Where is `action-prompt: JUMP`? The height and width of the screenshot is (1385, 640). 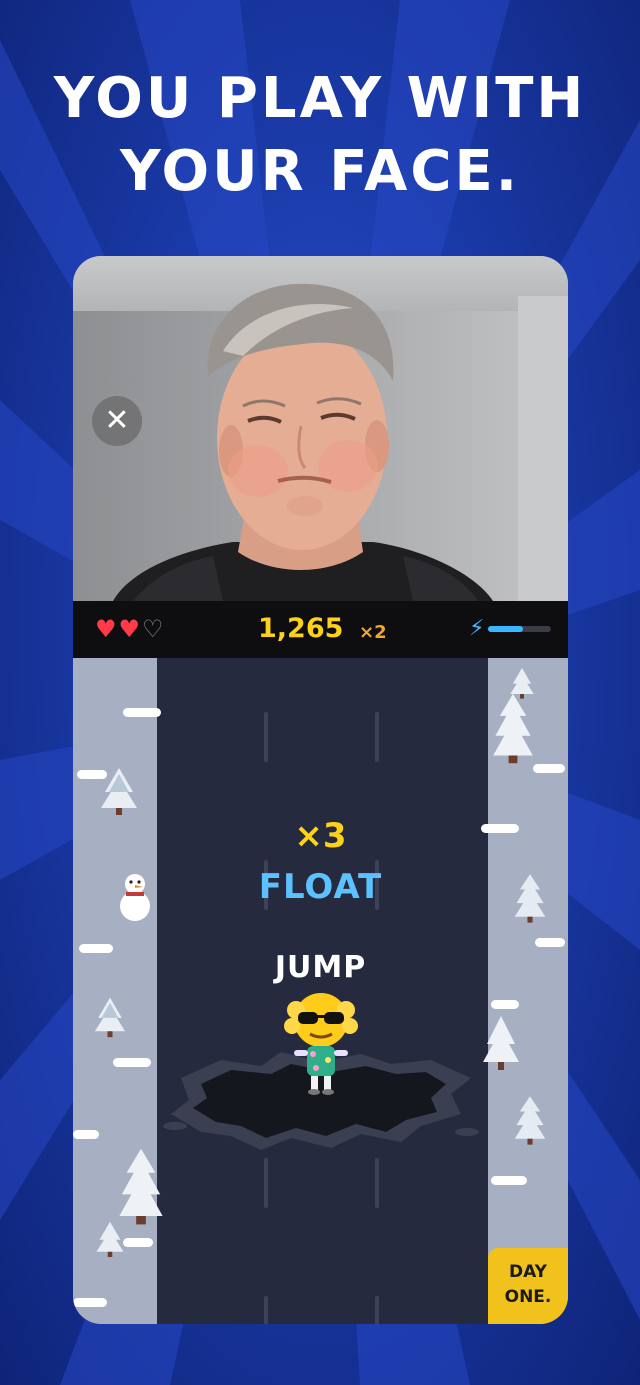
action-prompt: JUMP is located at coordinates (320, 967).